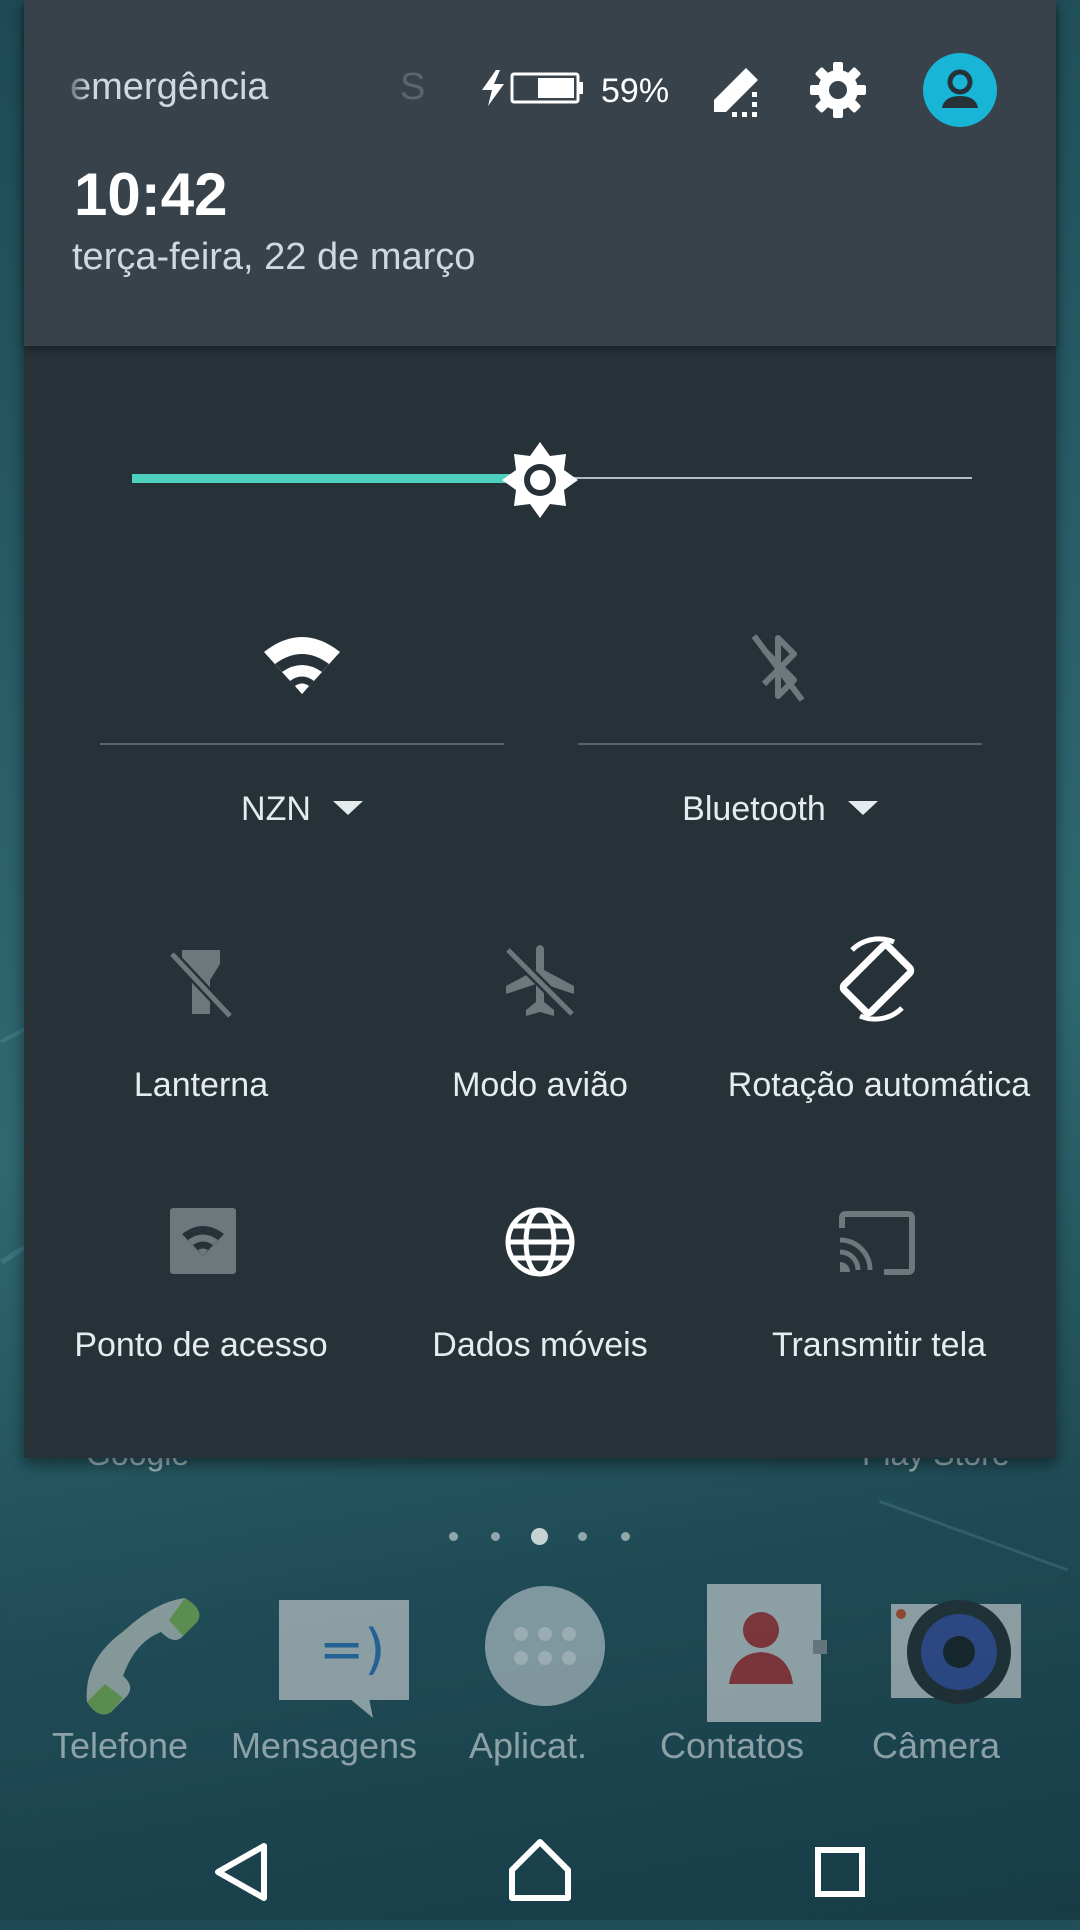  Describe the element at coordinates (203, 1241) in the screenshot. I see `hotspot-icon` at that location.